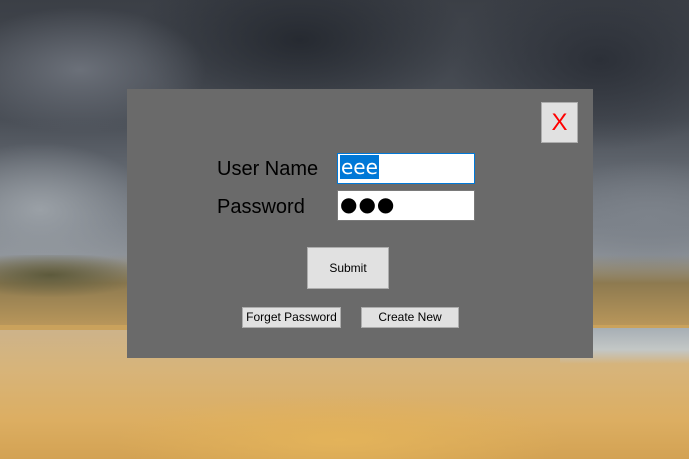 The height and width of the screenshot is (459, 689). Describe the element at coordinates (261, 207) in the screenshot. I see `password-label: Password` at that location.